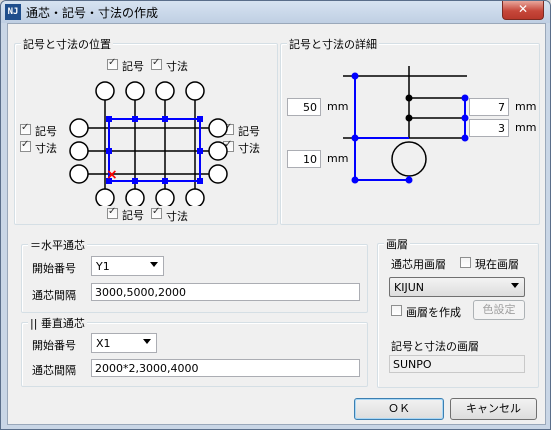 Image resolution: width=551 pixels, height=430 pixels. I want to click on top-dim-label: 寸法, so click(177, 66).